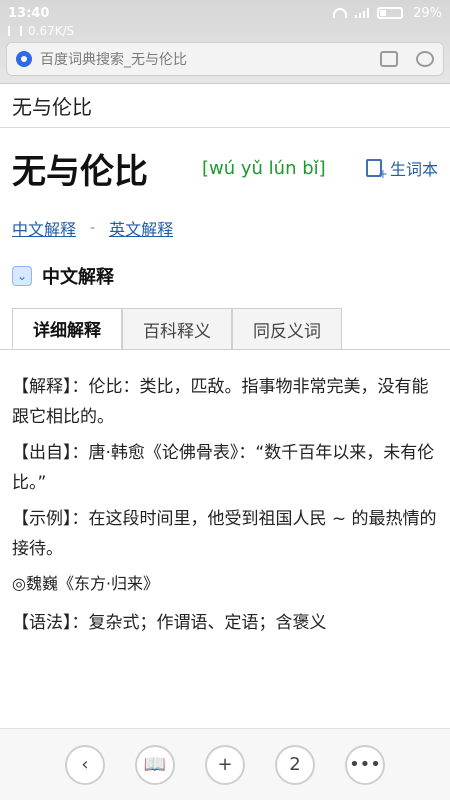  Describe the element at coordinates (427, 13) in the screenshot. I see `battery-percent: 29%` at that location.